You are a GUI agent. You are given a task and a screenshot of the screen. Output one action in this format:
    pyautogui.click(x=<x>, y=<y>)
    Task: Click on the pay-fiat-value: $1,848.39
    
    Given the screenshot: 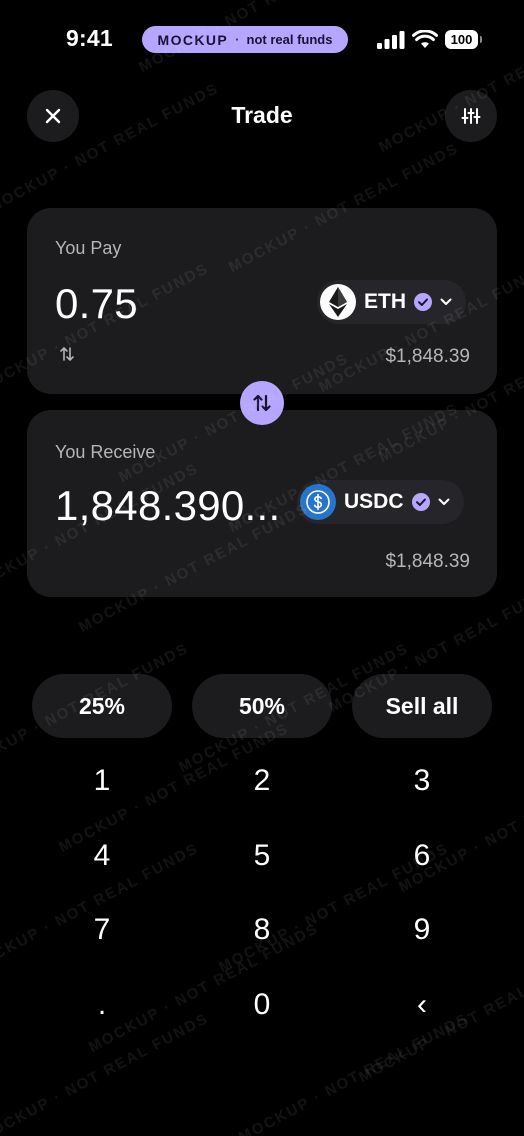 What is the action you would take?
    pyautogui.click(x=427, y=356)
    